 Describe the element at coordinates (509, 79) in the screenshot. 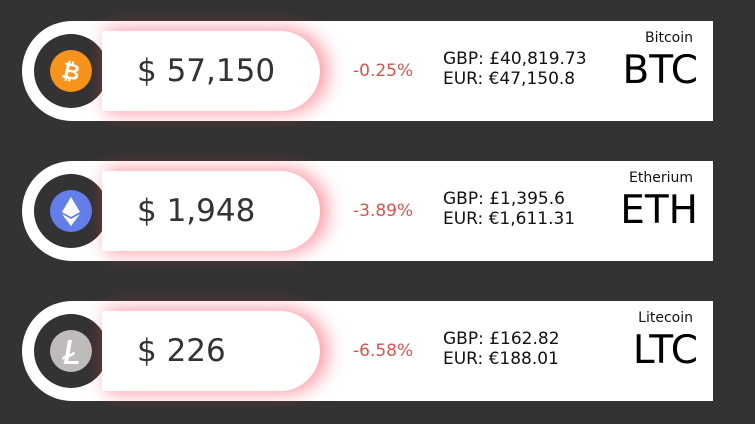

I see `price-eur: EUR: €47,150.8` at that location.